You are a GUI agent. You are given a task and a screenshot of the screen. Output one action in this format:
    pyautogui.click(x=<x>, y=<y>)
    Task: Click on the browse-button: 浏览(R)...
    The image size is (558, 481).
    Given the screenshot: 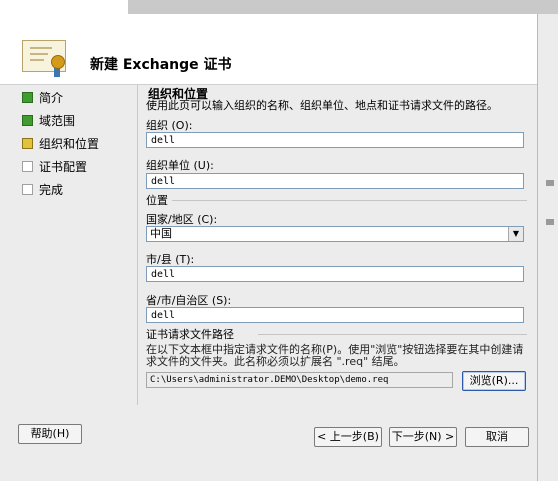 What is the action you would take?
    pyautogui.click(x=494, y=381)
    